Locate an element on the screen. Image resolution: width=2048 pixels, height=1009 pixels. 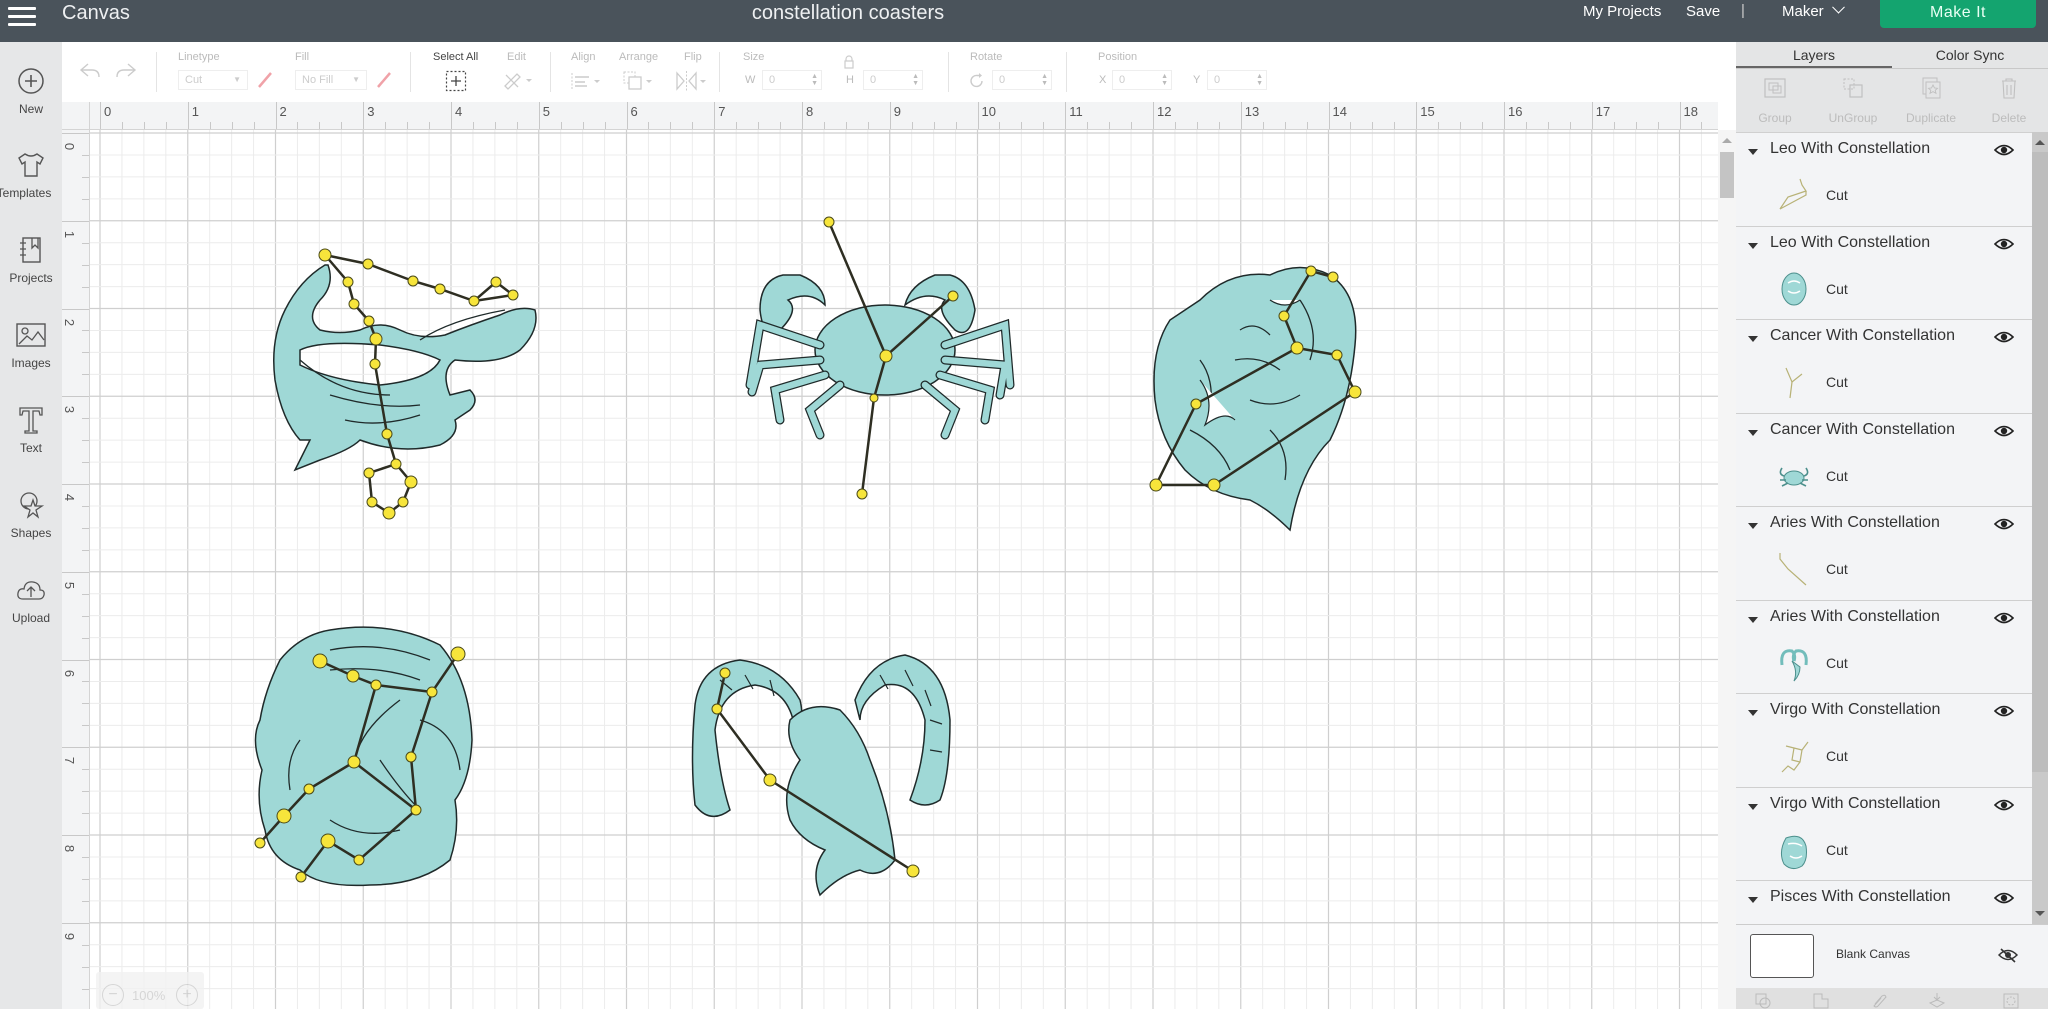
ungroup-button: UnGroup is located at coordinates (1853, 100).